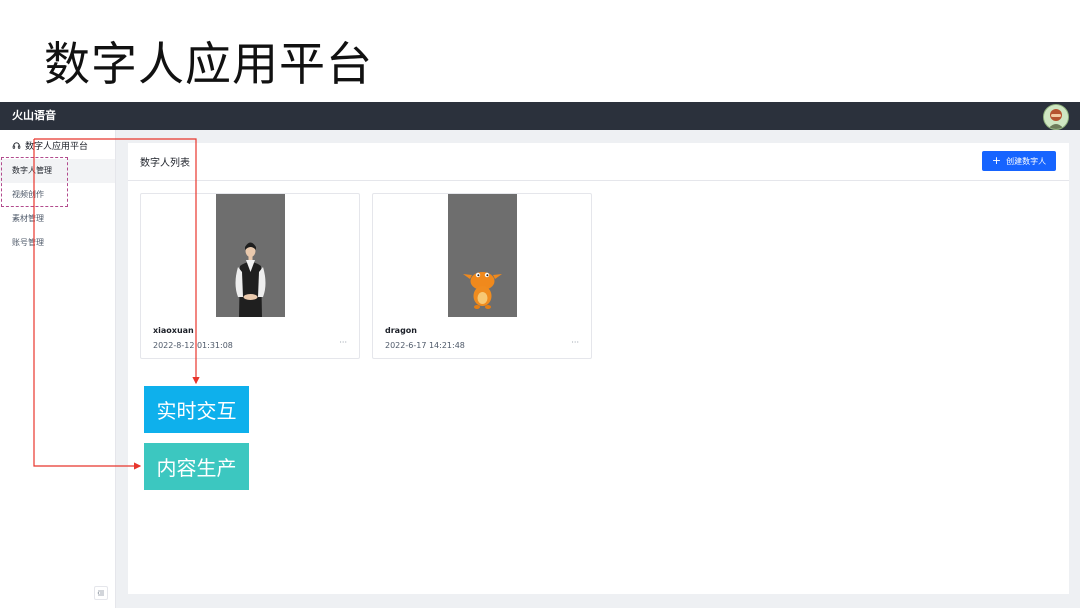 The width and height of the screenshot is (1080, 608). I want to click on collapse-sidebar-button, so click(101, 593).